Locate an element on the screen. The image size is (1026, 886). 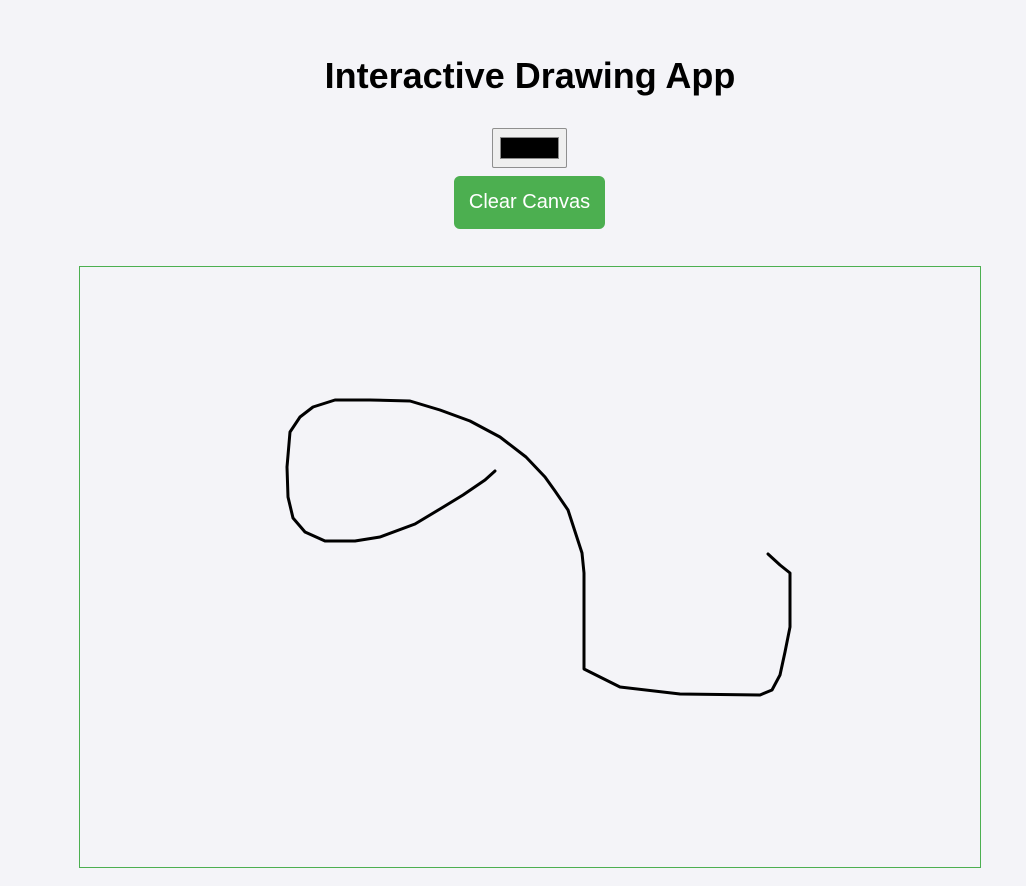
color-swatch is located at coordinates (529, 148).